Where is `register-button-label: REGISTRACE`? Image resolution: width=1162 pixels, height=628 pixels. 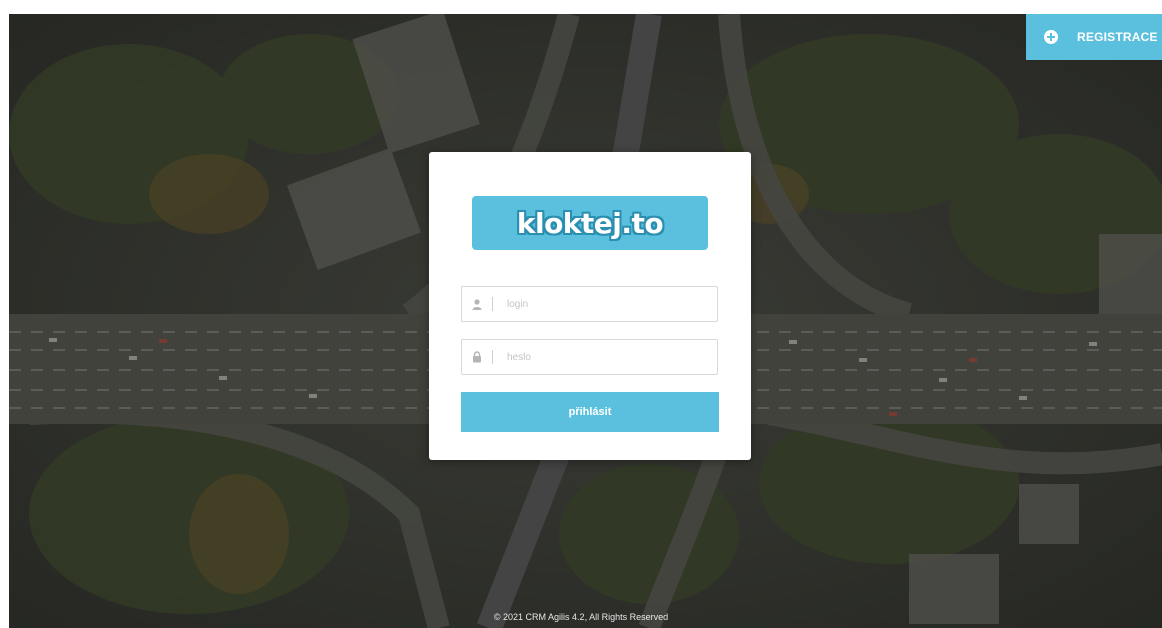
register-button-label: REGISTRACE is located at coordinates (1117, 37).